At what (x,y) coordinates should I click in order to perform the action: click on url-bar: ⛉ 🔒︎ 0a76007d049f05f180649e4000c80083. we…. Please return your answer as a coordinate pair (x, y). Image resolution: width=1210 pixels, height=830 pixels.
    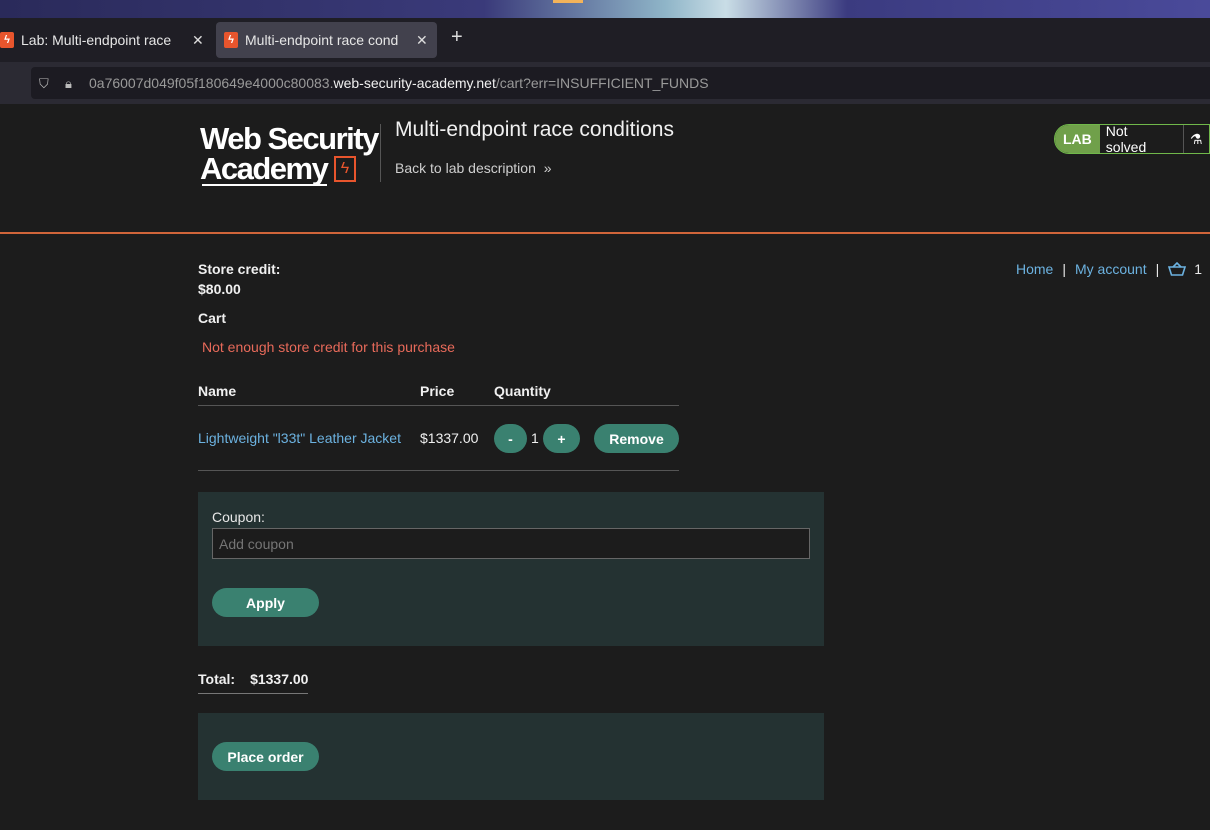
    Looking at the image, I should click on (605, 83).